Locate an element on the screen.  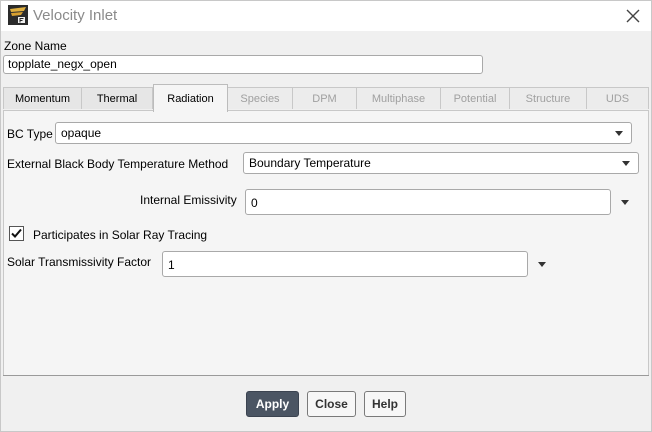
bc-type-dropdown: opaque is located at coordinates (343, 133).